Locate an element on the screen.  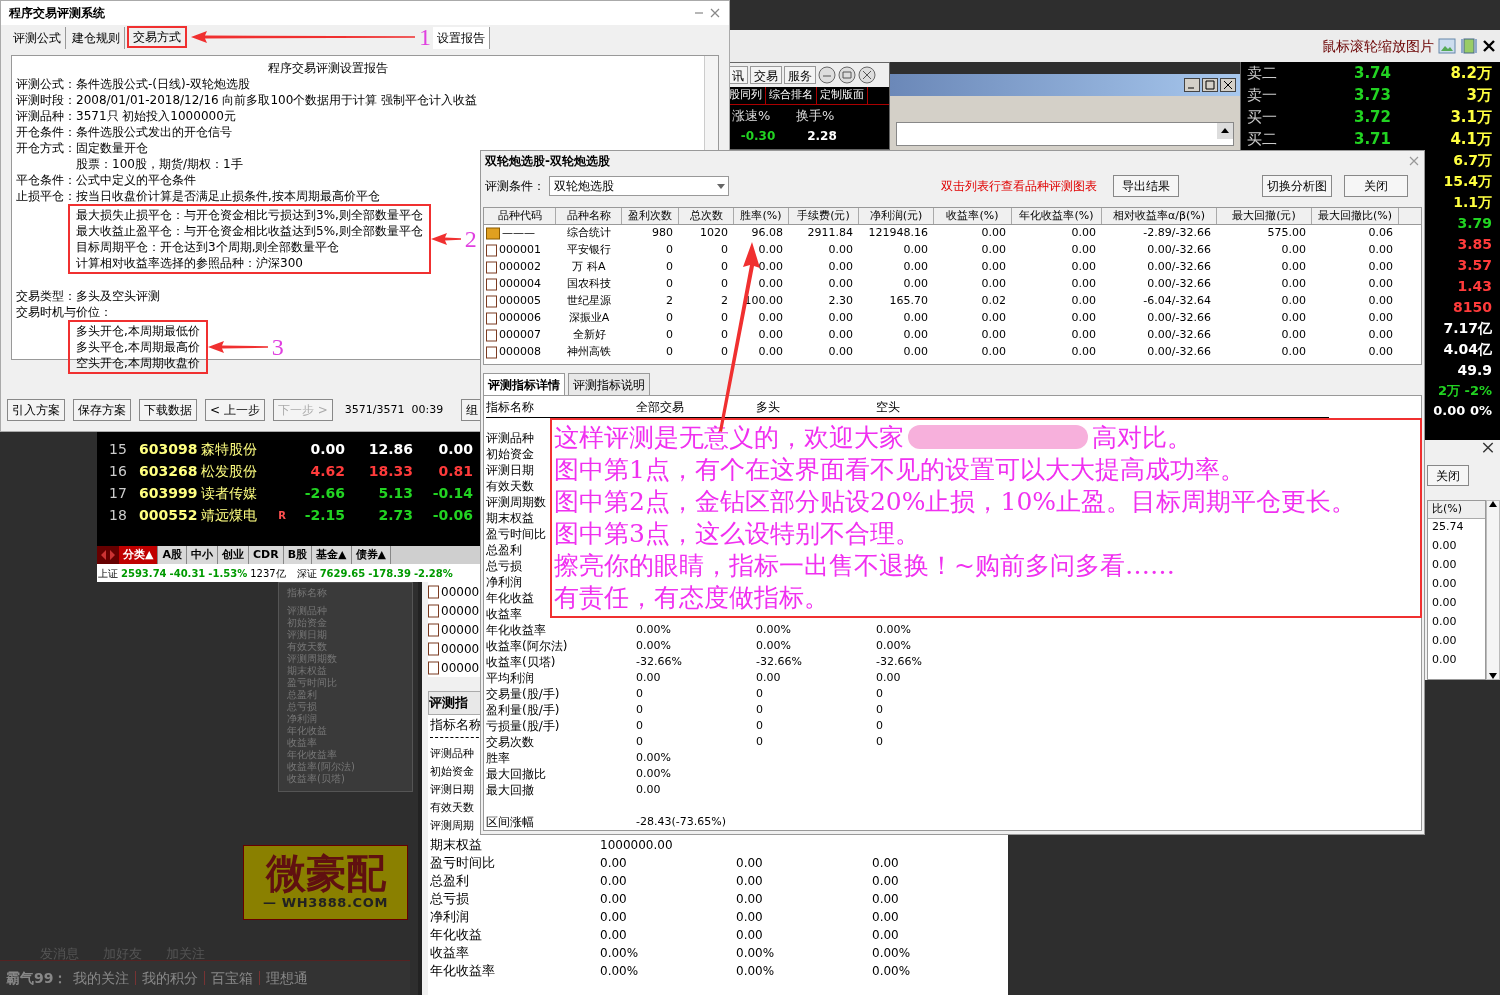
column-header: 净利润(元) is located at coordinates (896, 216).